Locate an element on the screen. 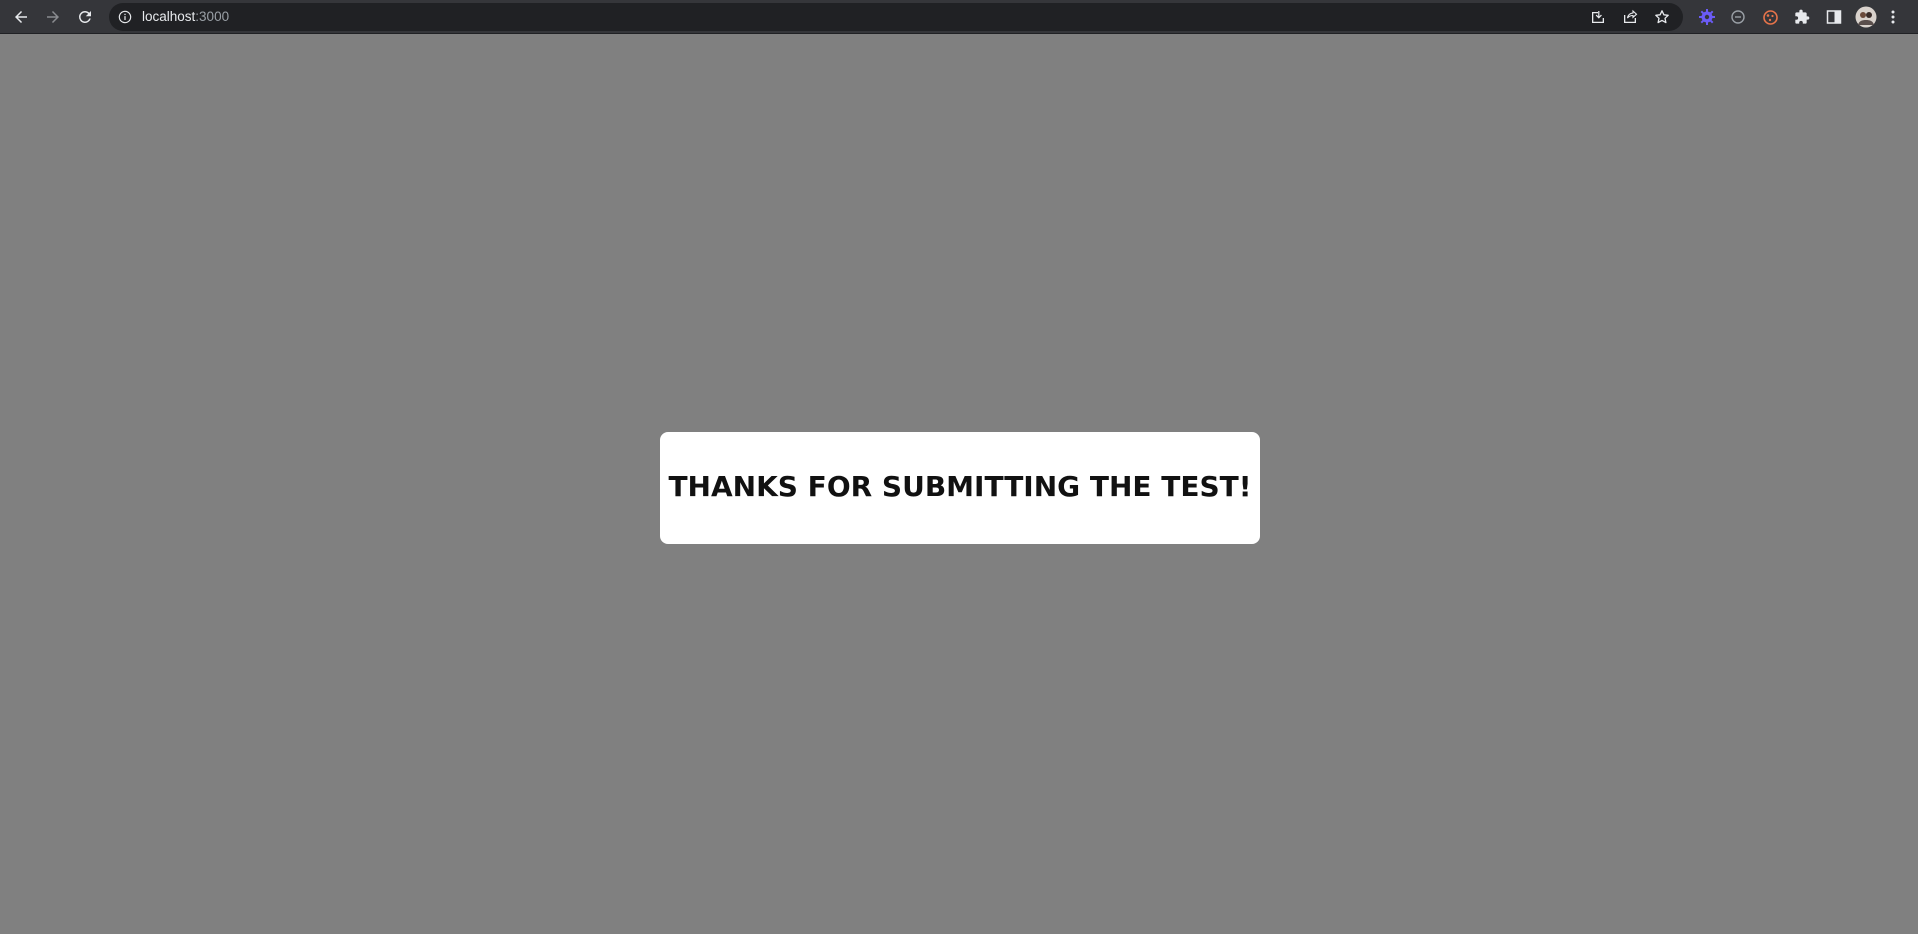  extension-2-button is located at coordinates (1738, 17).